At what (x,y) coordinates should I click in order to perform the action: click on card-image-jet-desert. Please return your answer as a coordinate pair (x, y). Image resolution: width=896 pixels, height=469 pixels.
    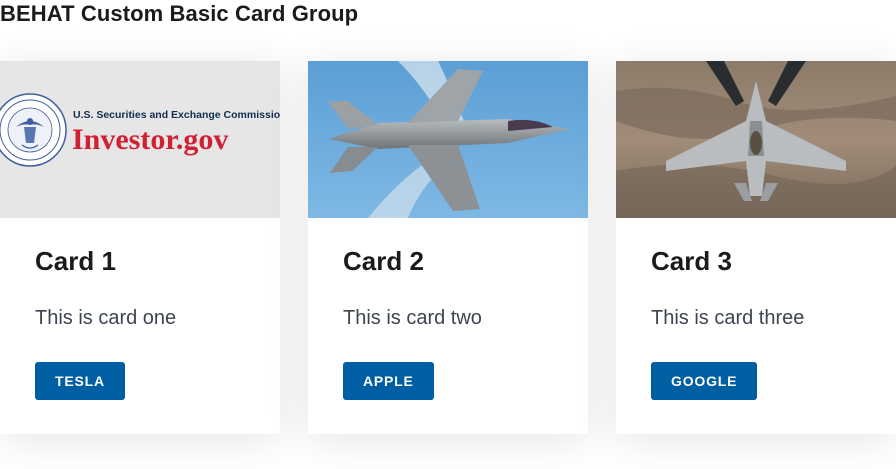
    Looking at the image, I should click on (756, 139).